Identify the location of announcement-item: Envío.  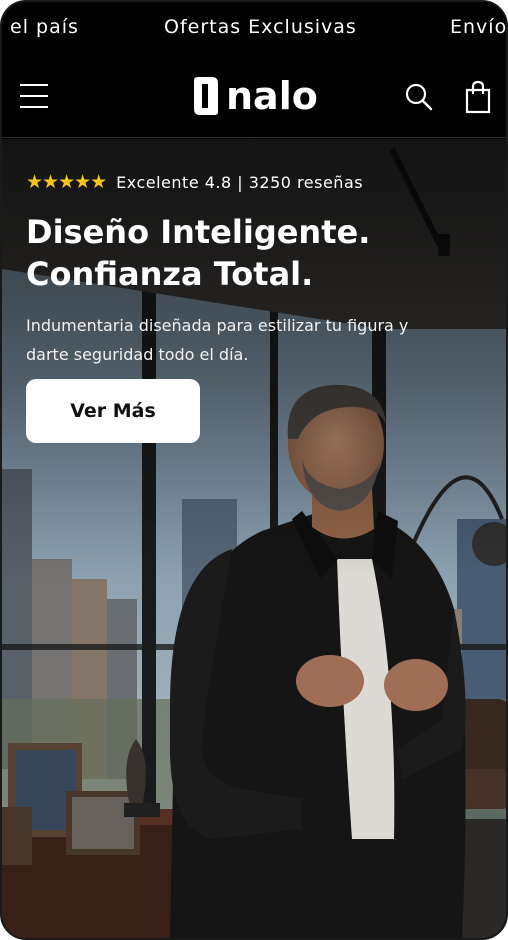
(478, 27).